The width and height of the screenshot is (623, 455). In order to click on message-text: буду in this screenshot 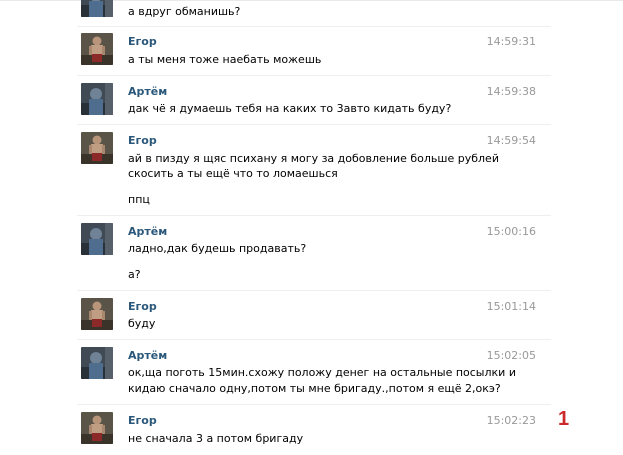, I will do `click(142, 323)`.